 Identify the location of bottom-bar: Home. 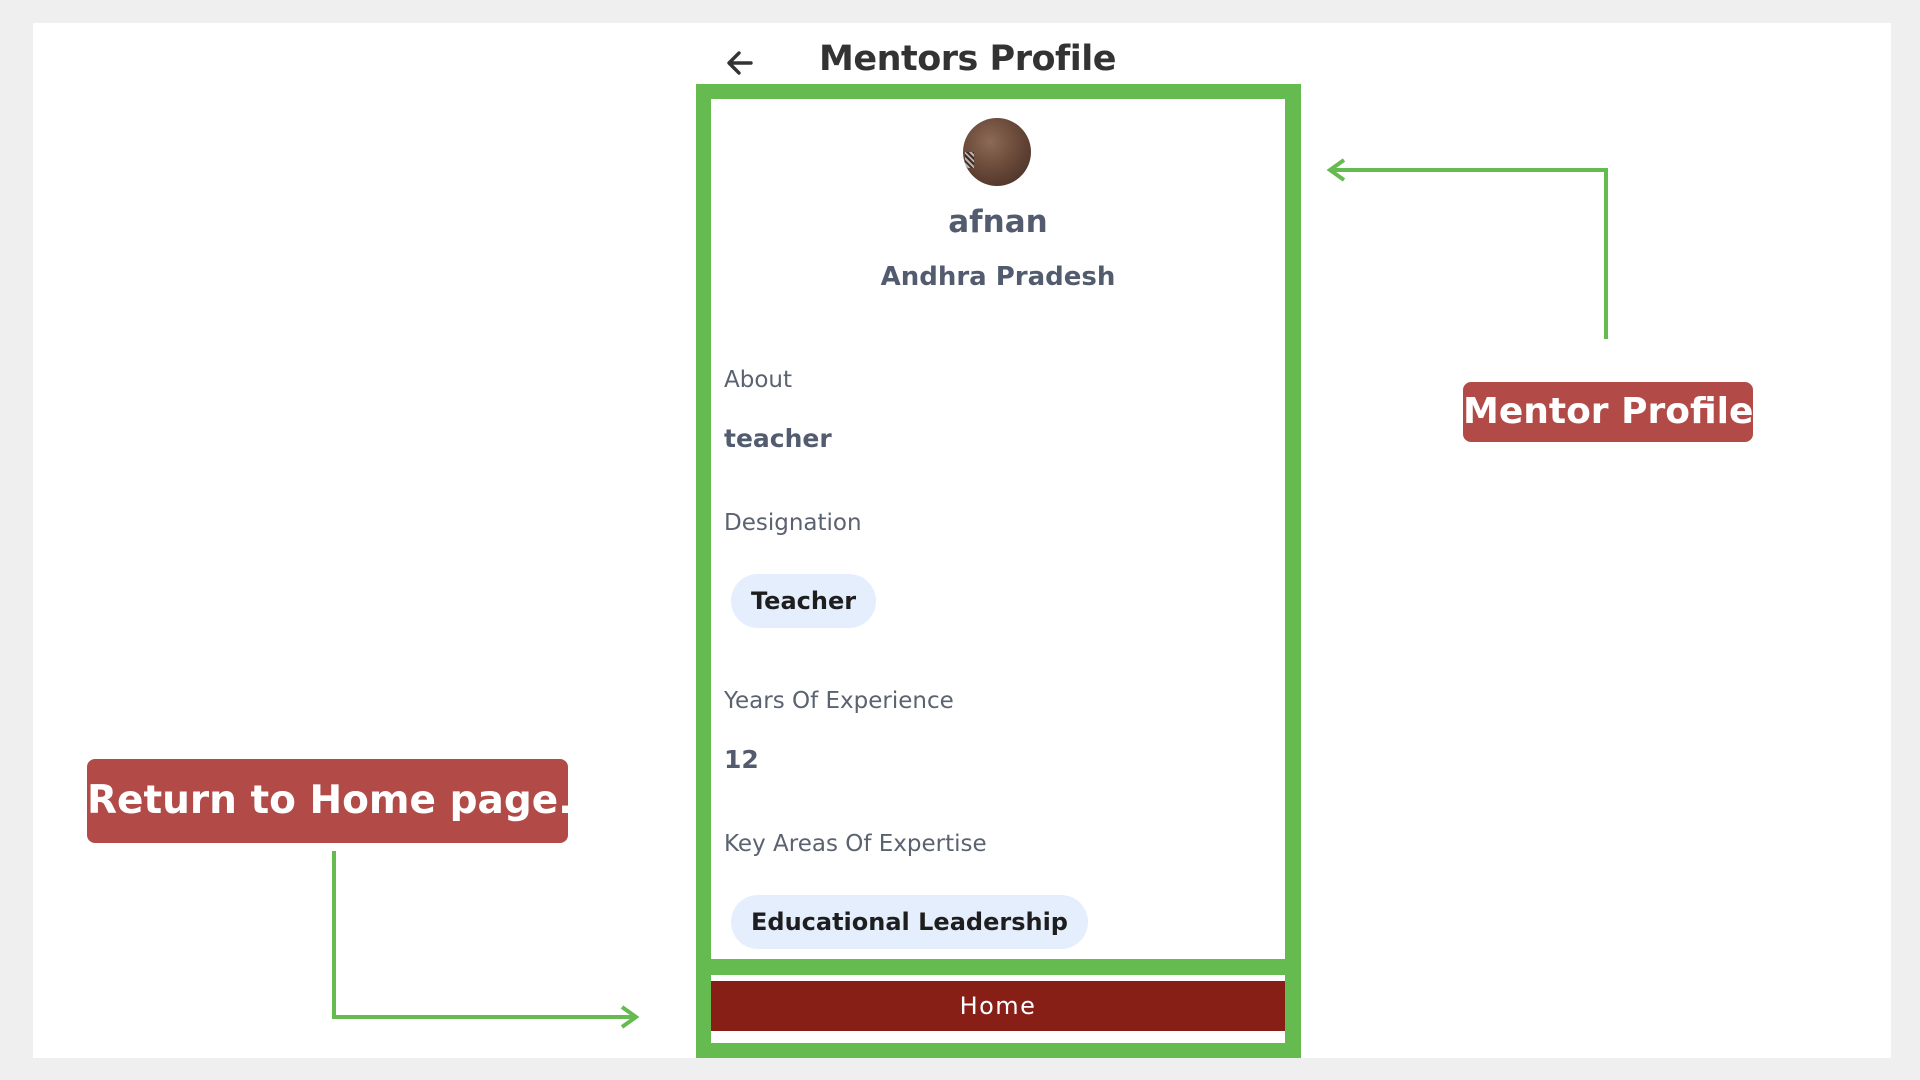
(998, 1009).